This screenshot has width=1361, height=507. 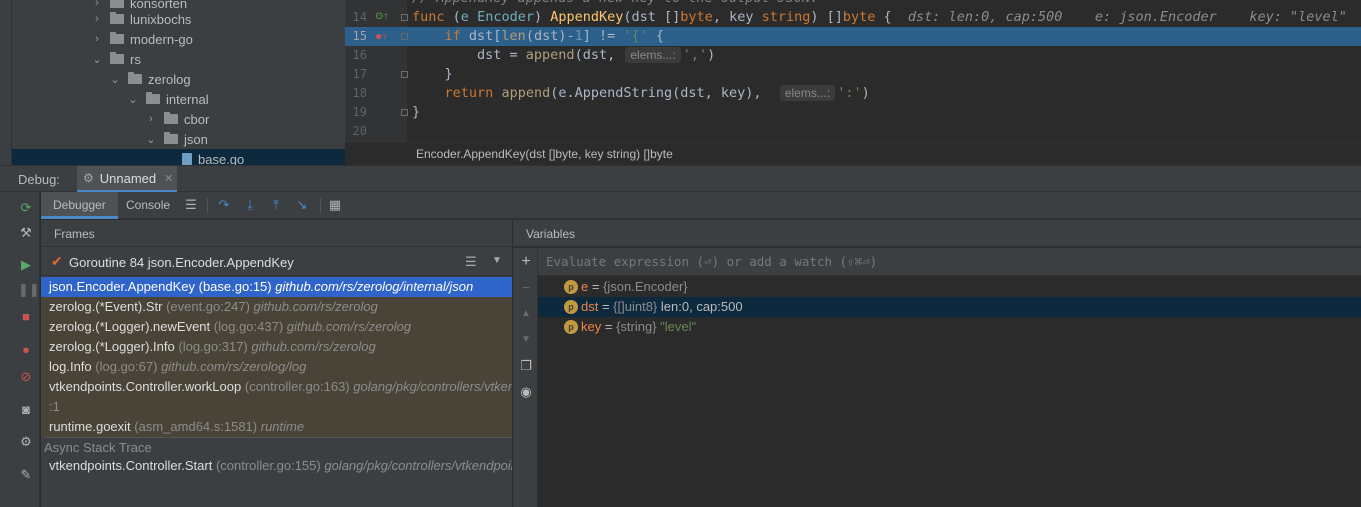 What do you see at coordinates (148, 205) in the screenshot?
I see `tab-console: Console` at bounding box center [148, 205].